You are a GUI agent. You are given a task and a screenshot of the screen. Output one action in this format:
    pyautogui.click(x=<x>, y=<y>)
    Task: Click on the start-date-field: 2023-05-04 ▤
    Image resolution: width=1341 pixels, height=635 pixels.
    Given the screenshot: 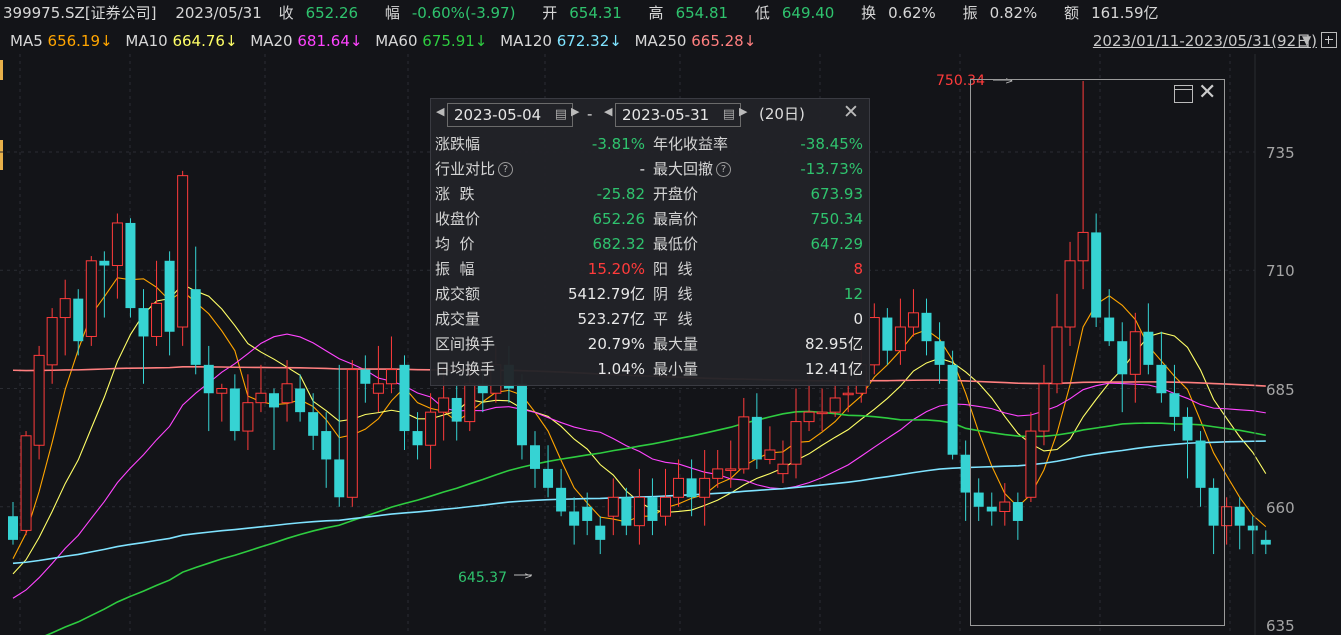 What is the action you would take?
    pyautogui.click(x=510, y=115)
    